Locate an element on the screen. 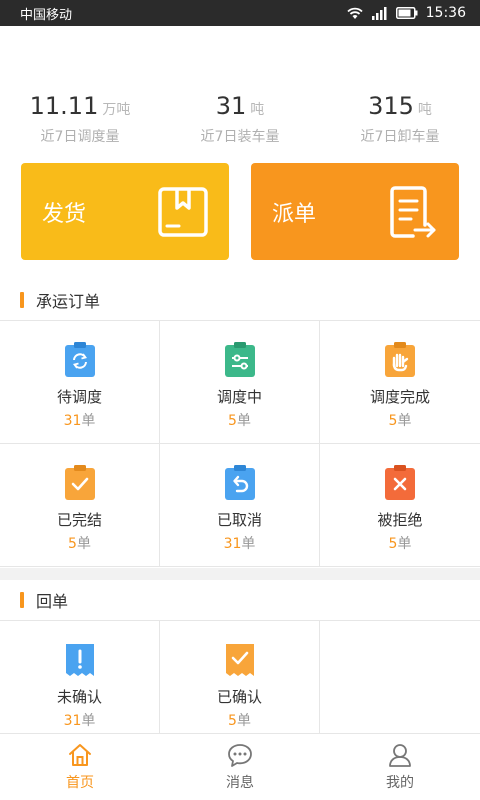 Image resolution: width=480 pixels, height=800 pixels. stat-unit: 万吨 is located at coordinates (116, 110).